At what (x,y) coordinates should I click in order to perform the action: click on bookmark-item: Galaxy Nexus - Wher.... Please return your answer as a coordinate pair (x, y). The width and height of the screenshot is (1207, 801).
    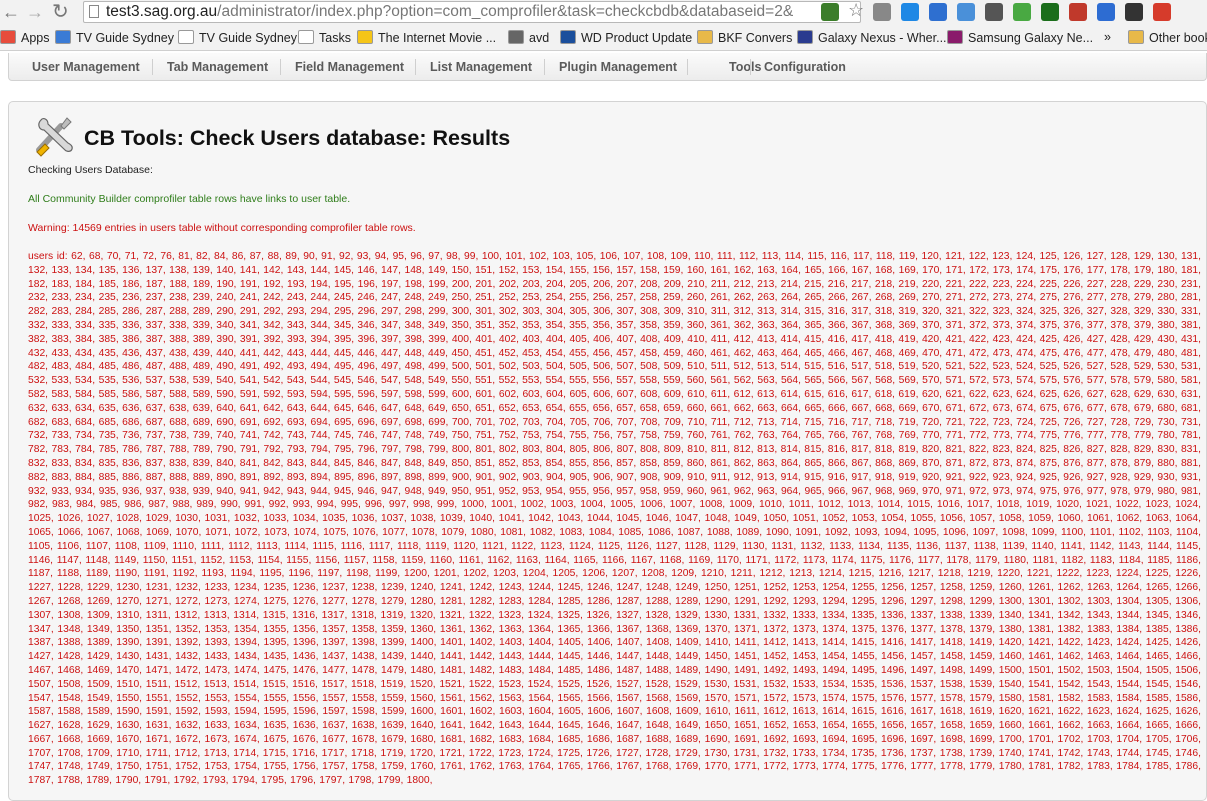
    Looking at the image, I should click on (872, 37).